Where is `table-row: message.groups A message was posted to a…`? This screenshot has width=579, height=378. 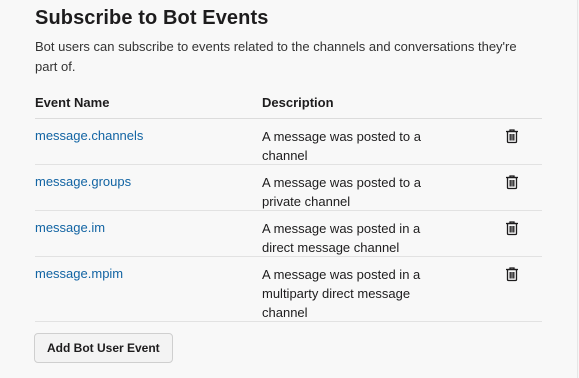 table-row: message.groups A message was posted to a… is located at coordinates (288, 188).